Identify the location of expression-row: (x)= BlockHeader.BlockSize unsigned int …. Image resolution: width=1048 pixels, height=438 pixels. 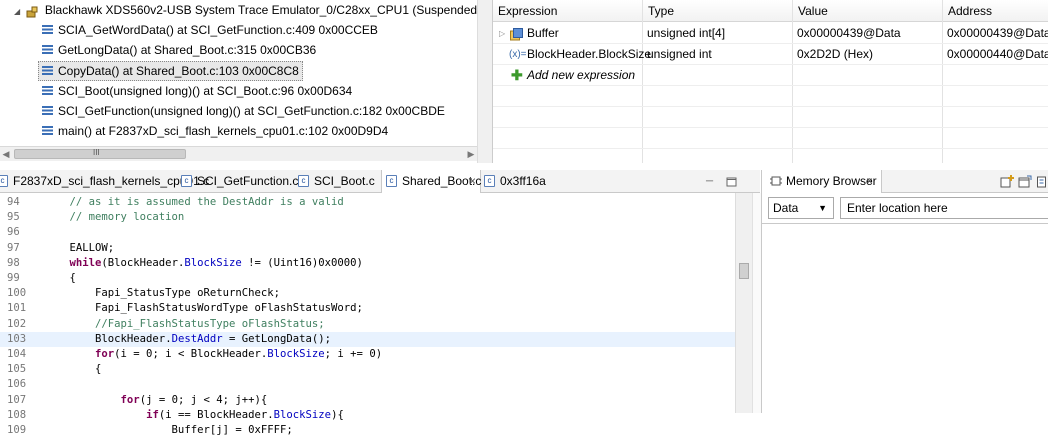
(770, 54).